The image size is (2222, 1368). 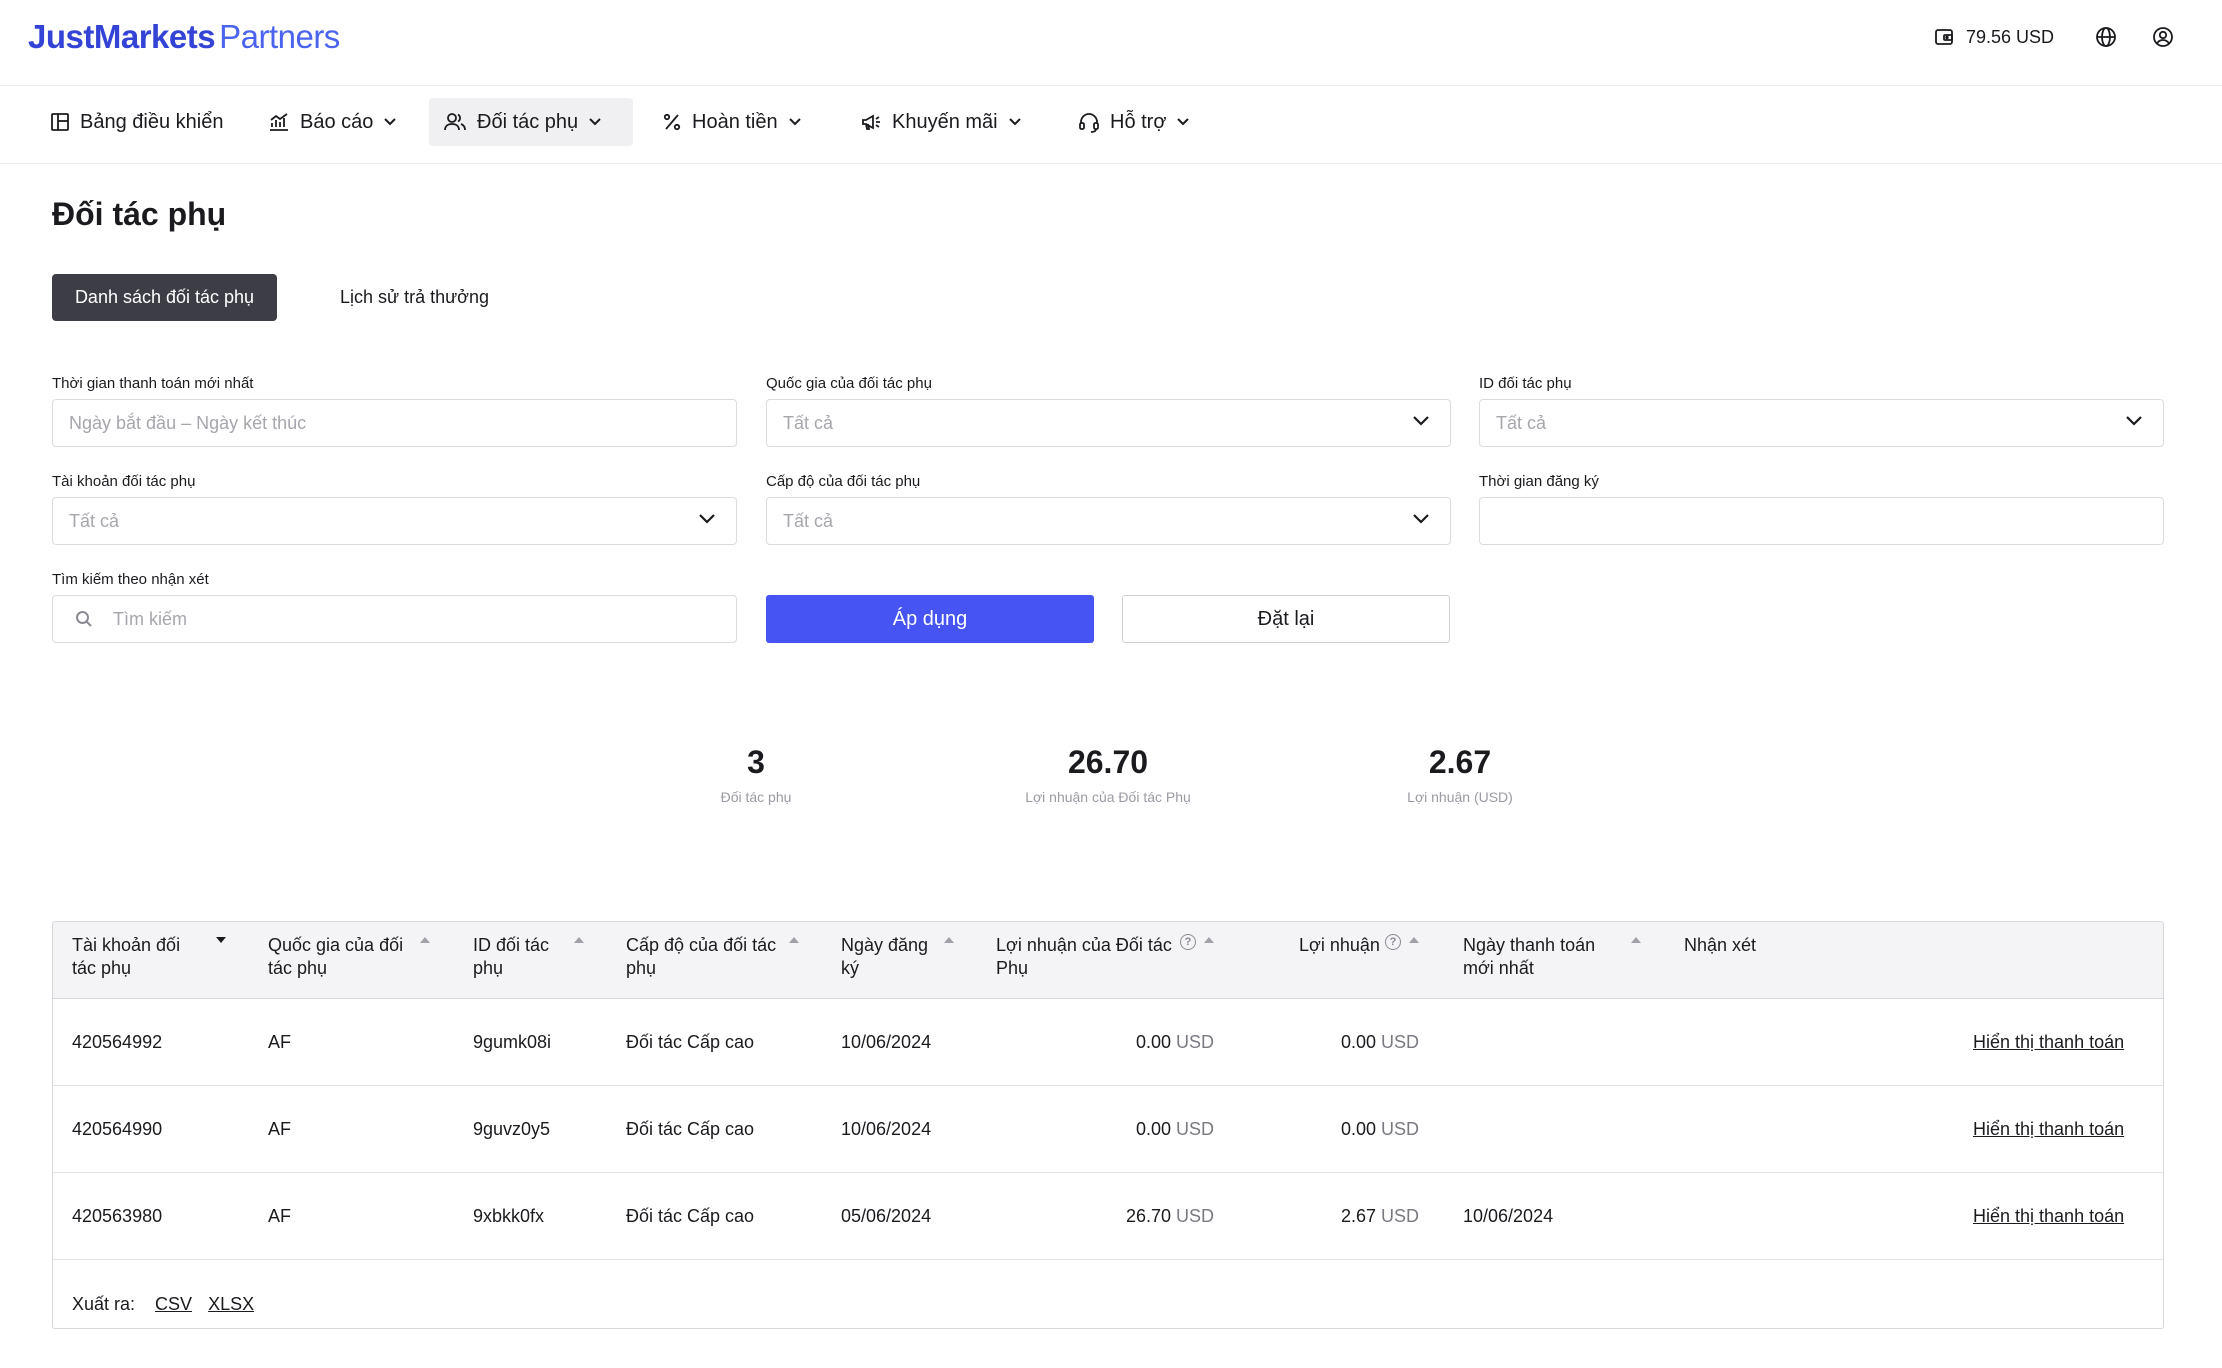 What do you see at coordinates (756, 762) in the screenshot?
I see `stat-value: 3` at bounding box center [756, 762].